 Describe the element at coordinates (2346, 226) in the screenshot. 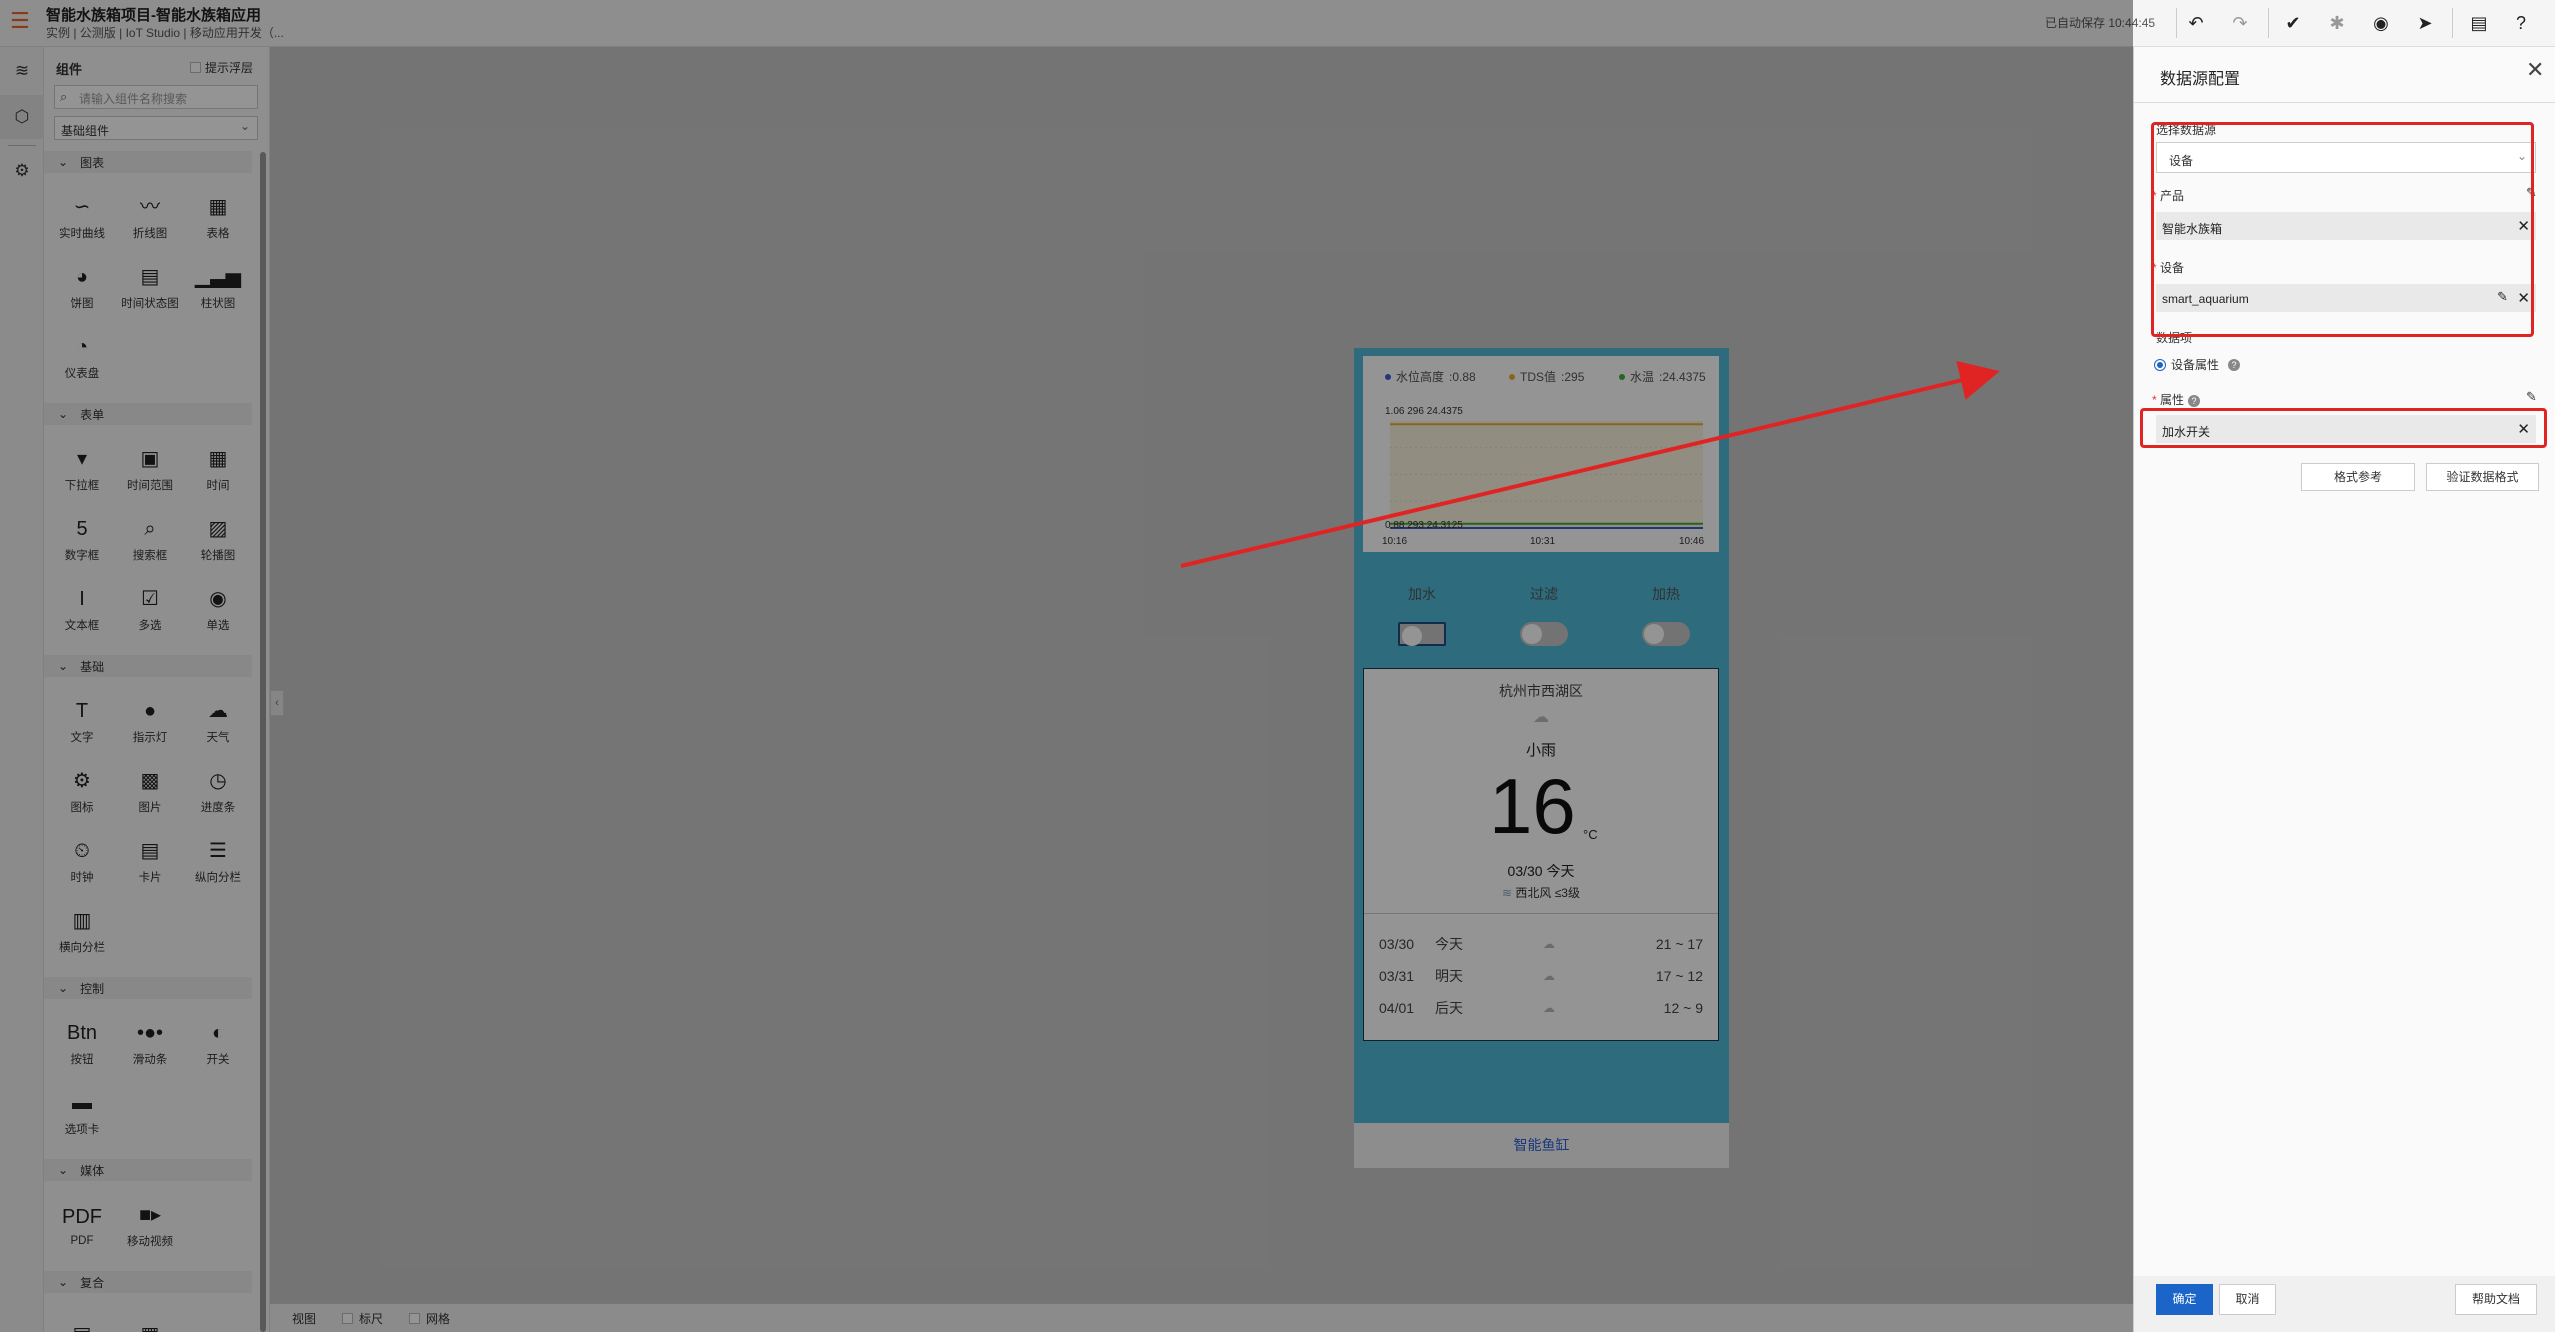

I see `product-field: 智能水族箱 ✕` at that location.